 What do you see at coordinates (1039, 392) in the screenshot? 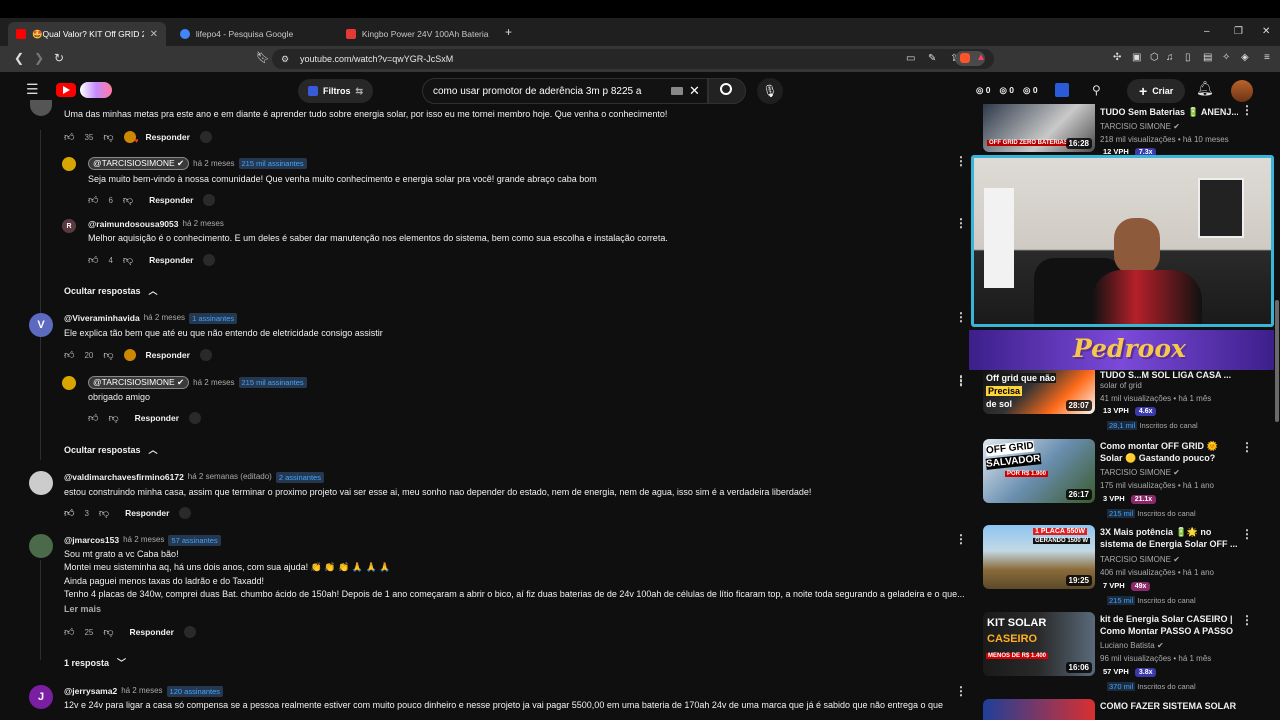
I see `video-thumbnail: Off grid que não Precisa de sol 28:07` at bounding box center [1039, 392].